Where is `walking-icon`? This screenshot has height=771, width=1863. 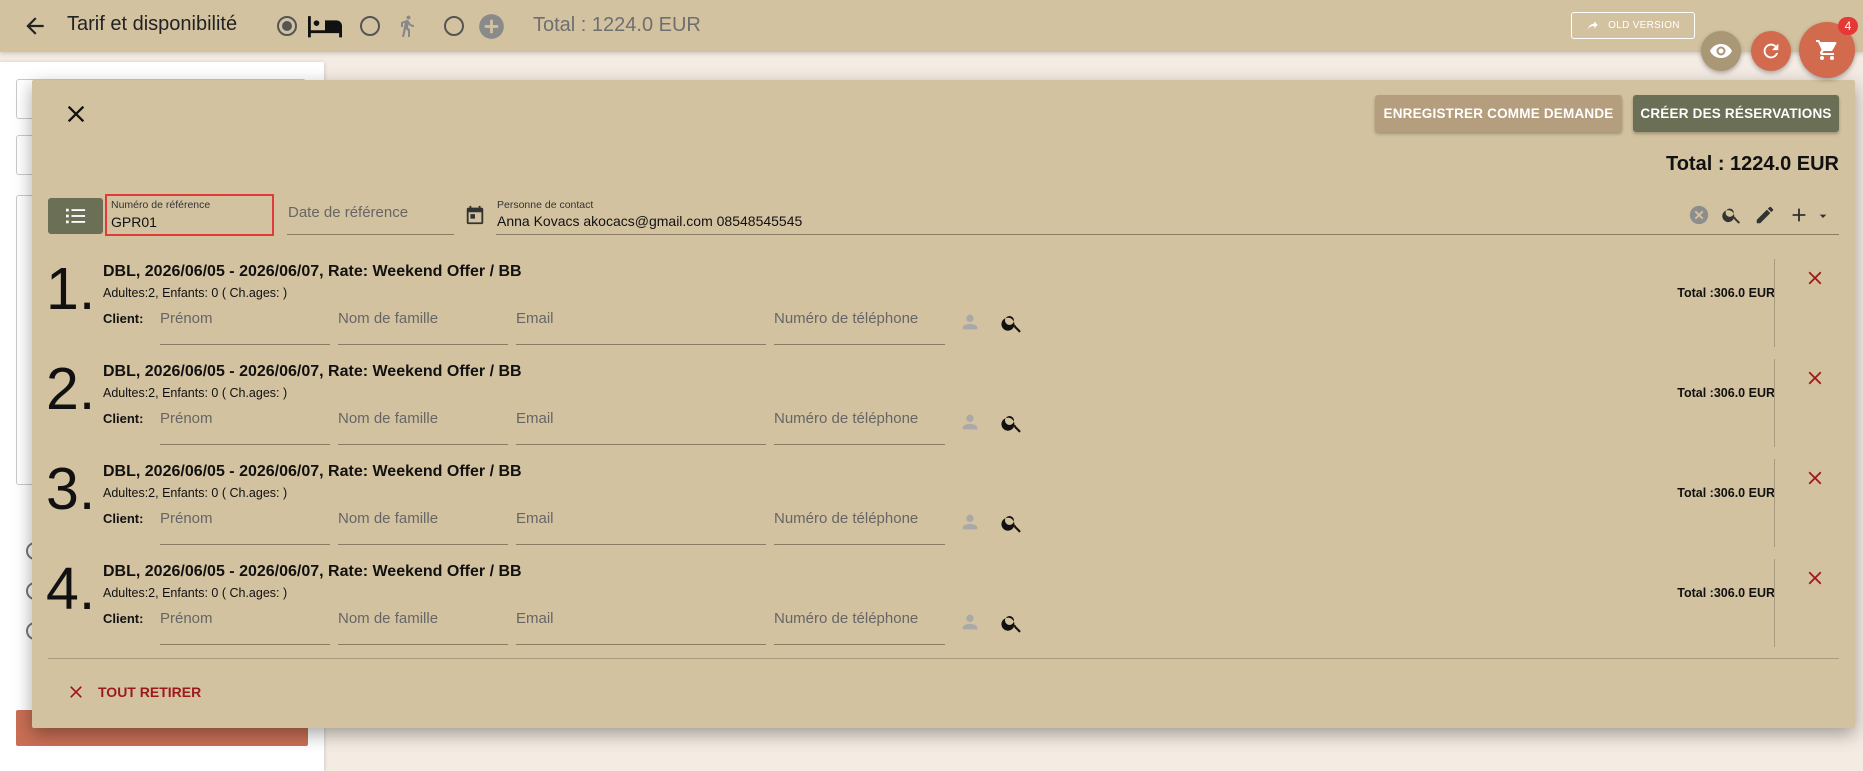 walking-icon is located at coordinates (407, 26).